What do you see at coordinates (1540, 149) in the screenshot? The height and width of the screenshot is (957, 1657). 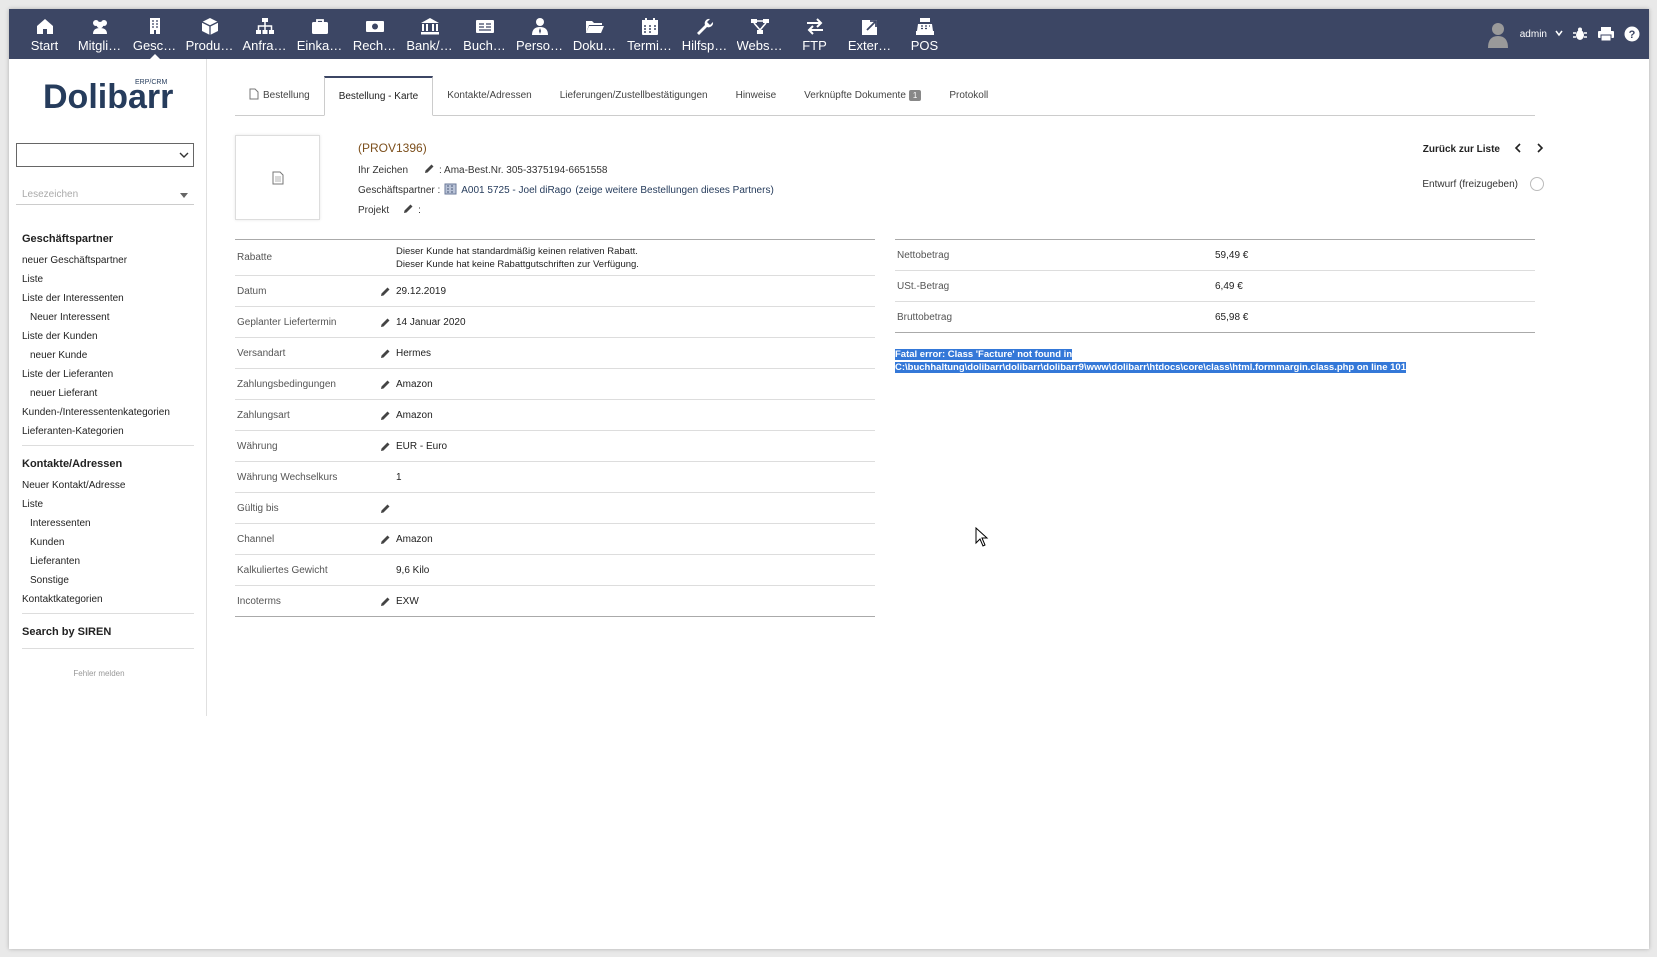 I see `chevron-right-icon` at bounding box center [1540, 149].